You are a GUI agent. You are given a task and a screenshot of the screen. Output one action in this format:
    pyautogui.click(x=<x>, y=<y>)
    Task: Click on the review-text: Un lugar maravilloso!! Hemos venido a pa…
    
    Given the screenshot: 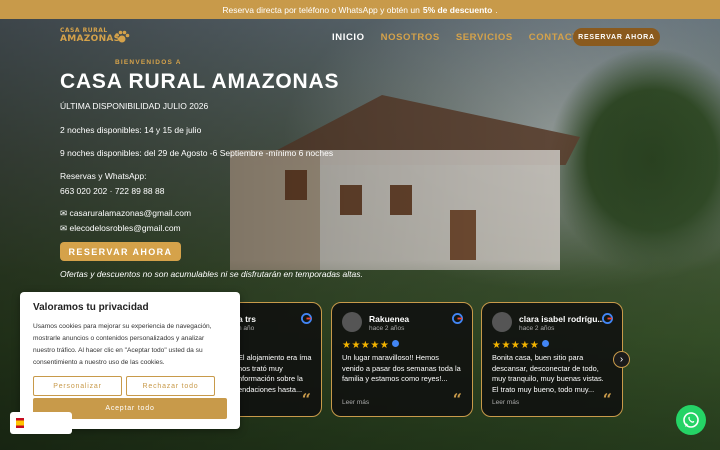 What is the action you would take?
    pyautogui.click(x=401, y=368)
    